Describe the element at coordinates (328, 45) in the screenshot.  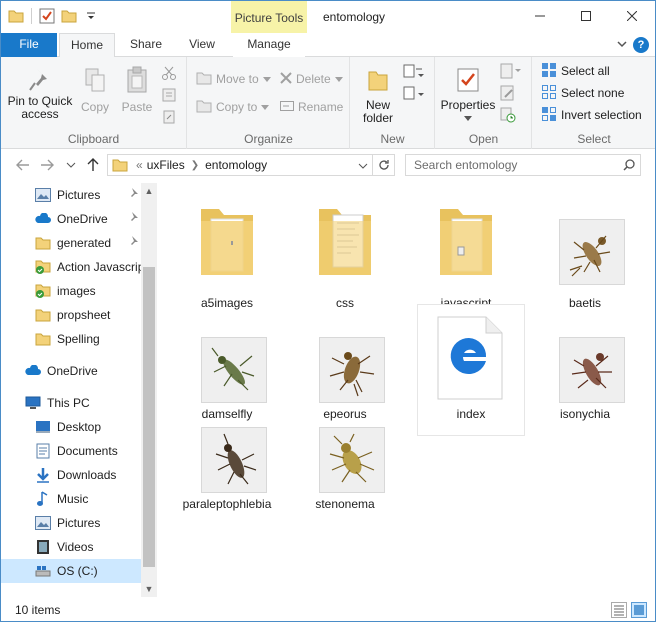
I see `ribbon-tabs: File Home Share View Manage ?` at that location.